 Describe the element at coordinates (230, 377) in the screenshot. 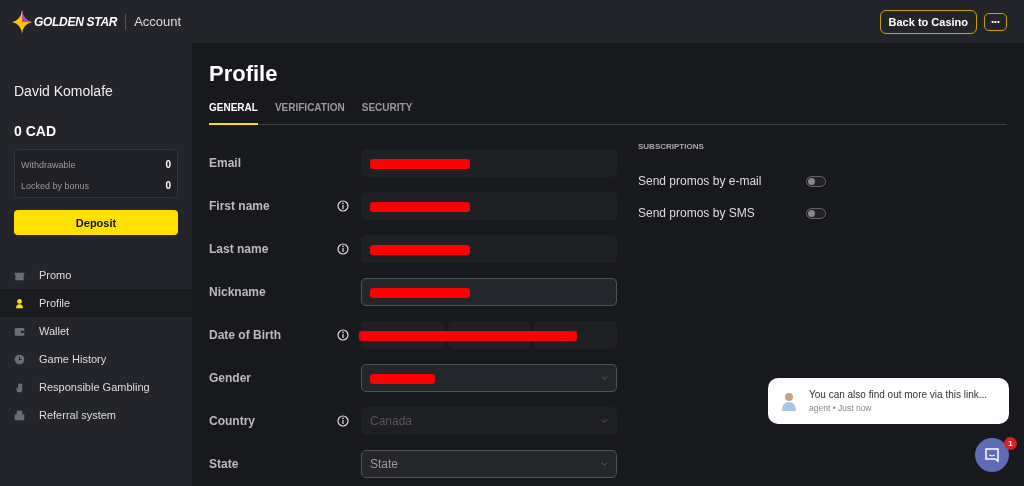

I see `field-label: Gender` at that location.